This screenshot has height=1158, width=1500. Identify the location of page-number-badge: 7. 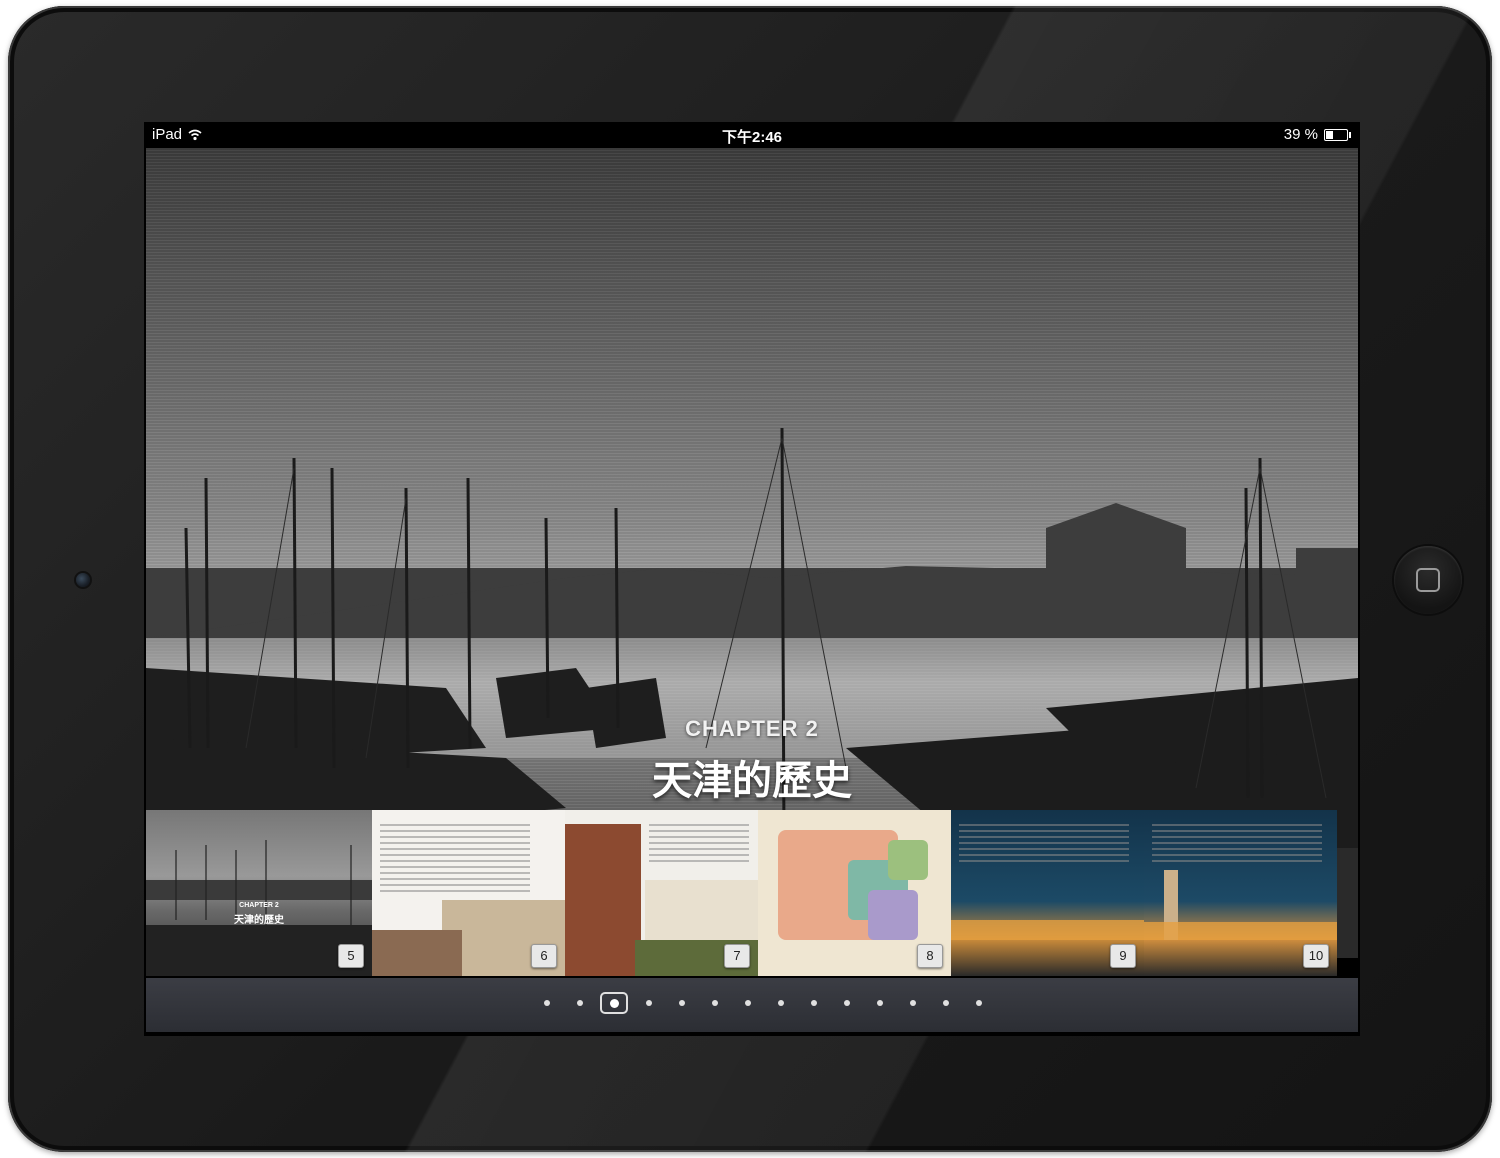
(737, 956).